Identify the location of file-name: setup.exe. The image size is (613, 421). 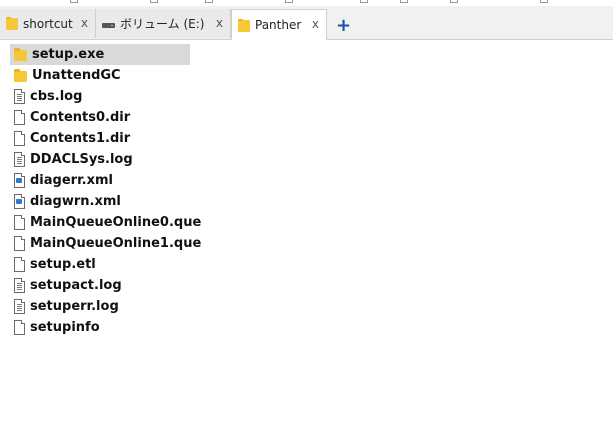
(68, 54).